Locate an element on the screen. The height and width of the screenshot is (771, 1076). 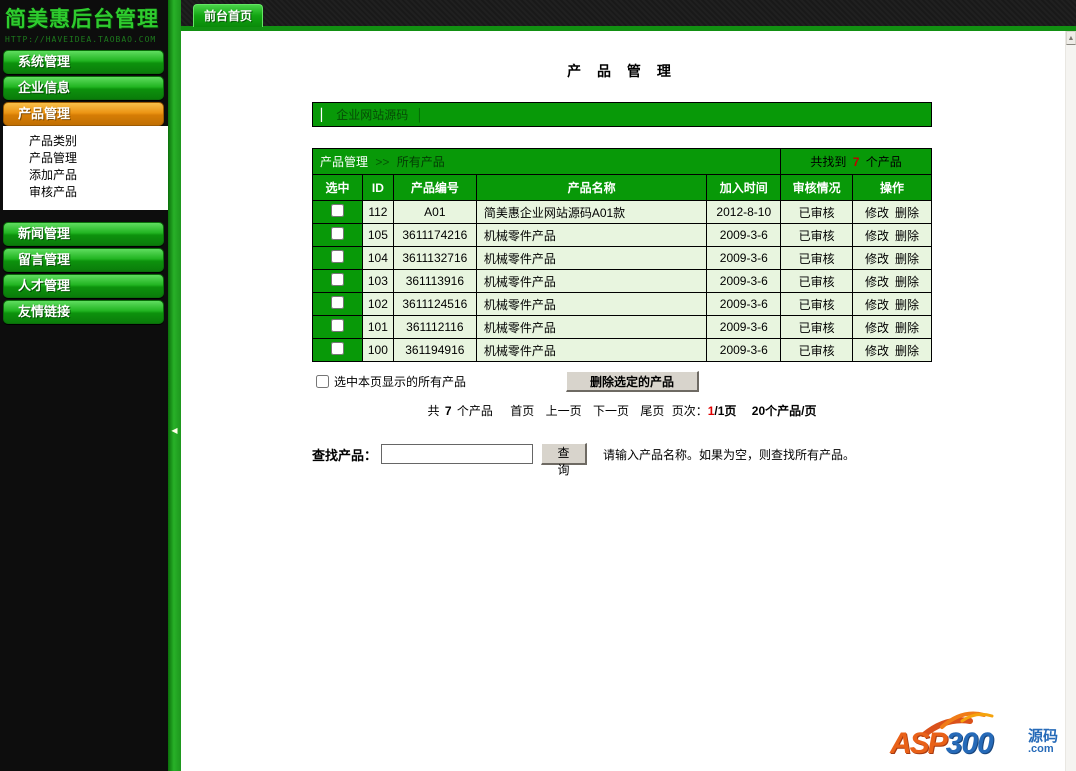
col-select: 选中 is located at coordinates (337, 187).